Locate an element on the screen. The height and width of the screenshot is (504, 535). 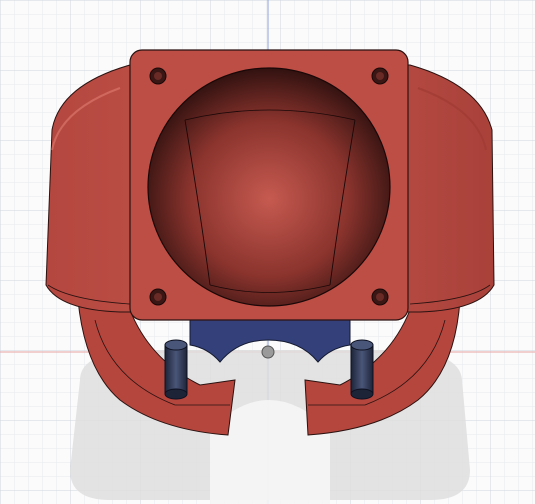
standoff-rod-right is located at coordinates (362, 369).